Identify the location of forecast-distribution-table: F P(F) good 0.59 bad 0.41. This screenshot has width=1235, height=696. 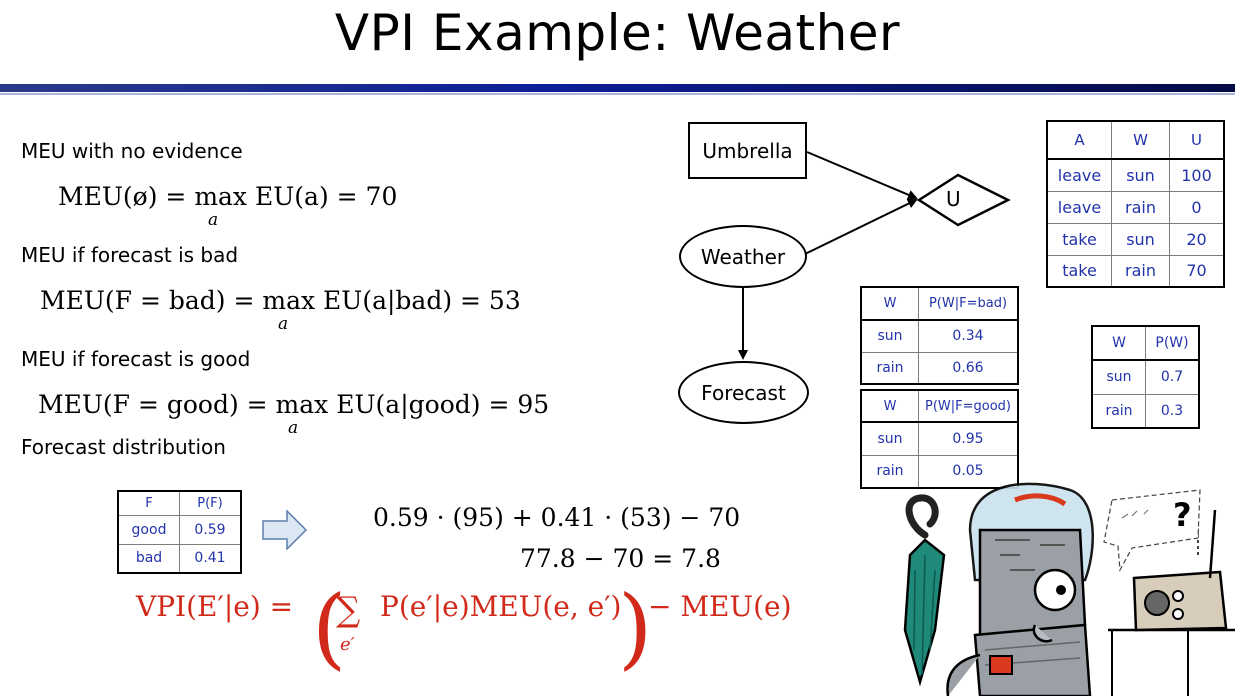
(179, 532).